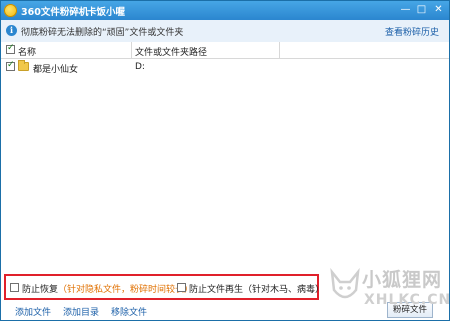 This screenshot has width=450, height=321. I want to click on add-file-link: 添加文件, so click(33, 311).